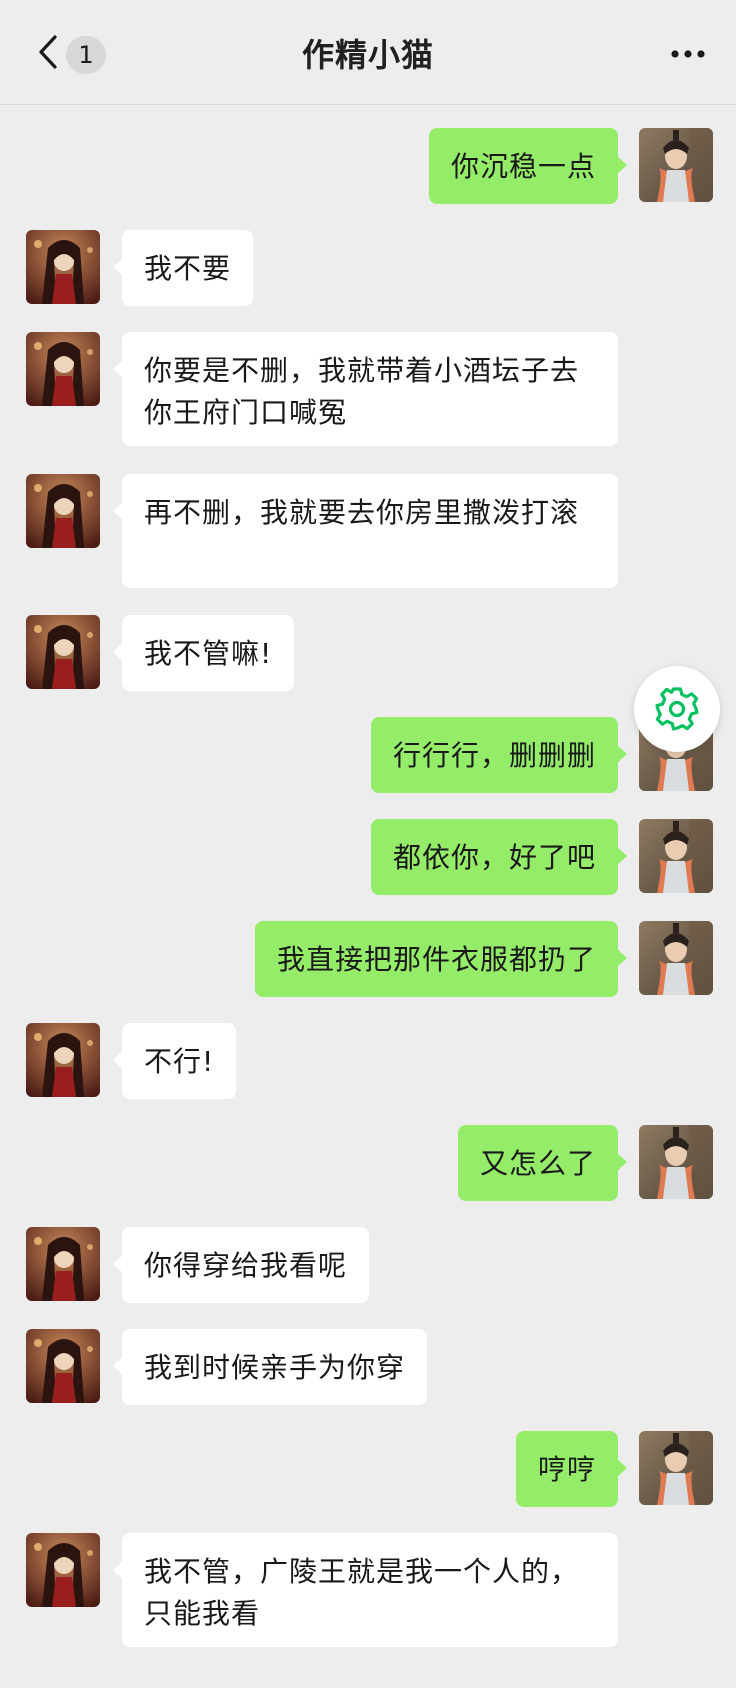 The height and width of the screenshot is (1688, 736). Describe the element at coordinates (367, 55) in the screenshot. I see `chat-title: 作精小猫` at that location.